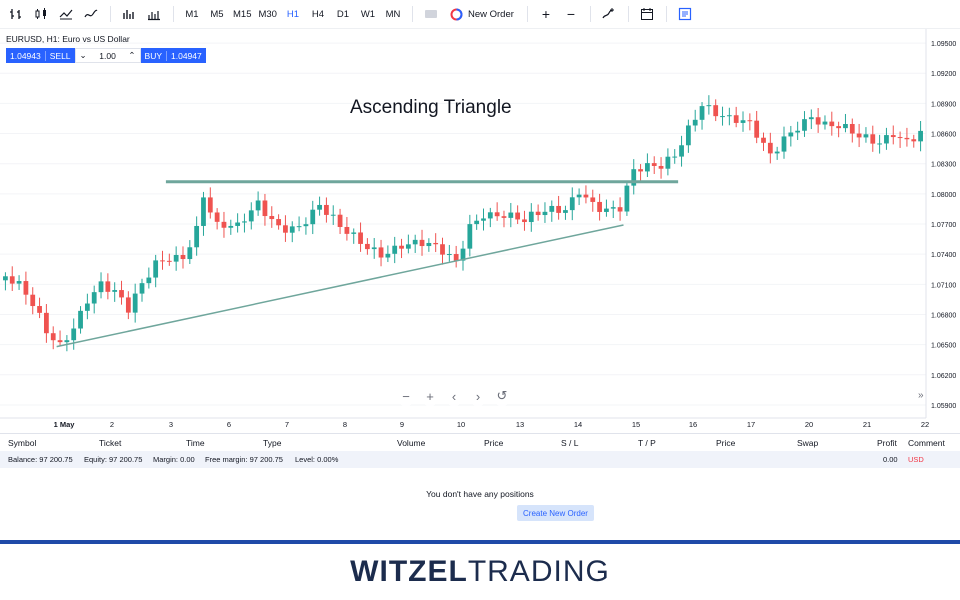 The width and height of the screenshot is (960, 600). Describe the element at coordinates (25, 55) in the screenshot. I see `sell-price: 1.04943` at that location.